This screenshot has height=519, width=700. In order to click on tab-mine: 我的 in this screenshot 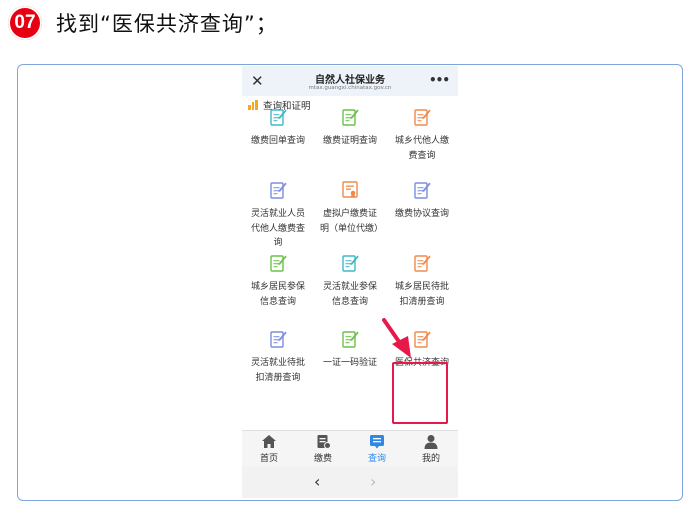, I will do `click(431, 449)`.